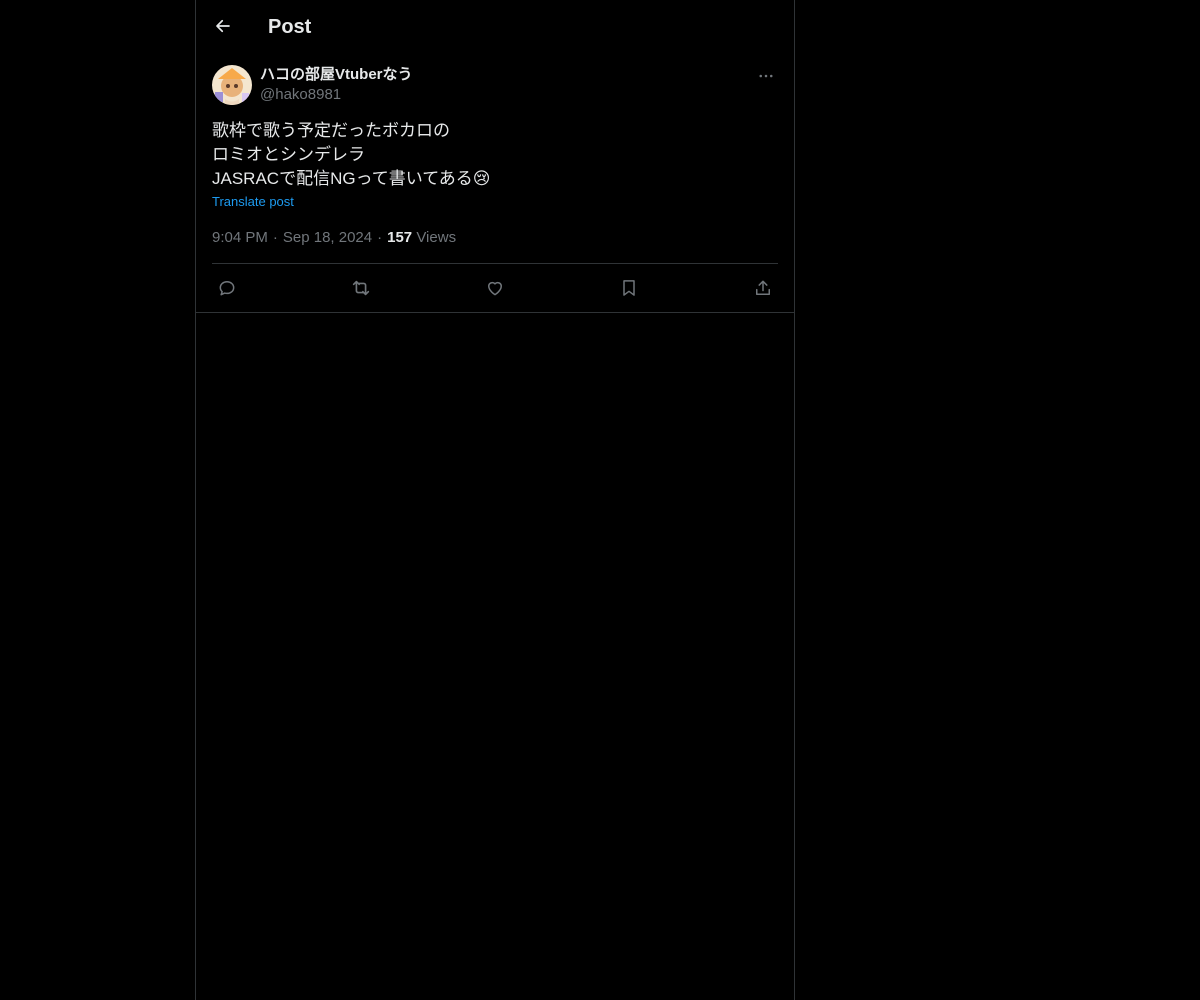 The width and height of the screenshot is (1200, 1000). What do you see at coordinates (495, 312) in the screenshot?
I see `post-bottom-border` at bounding box center [495, 312].